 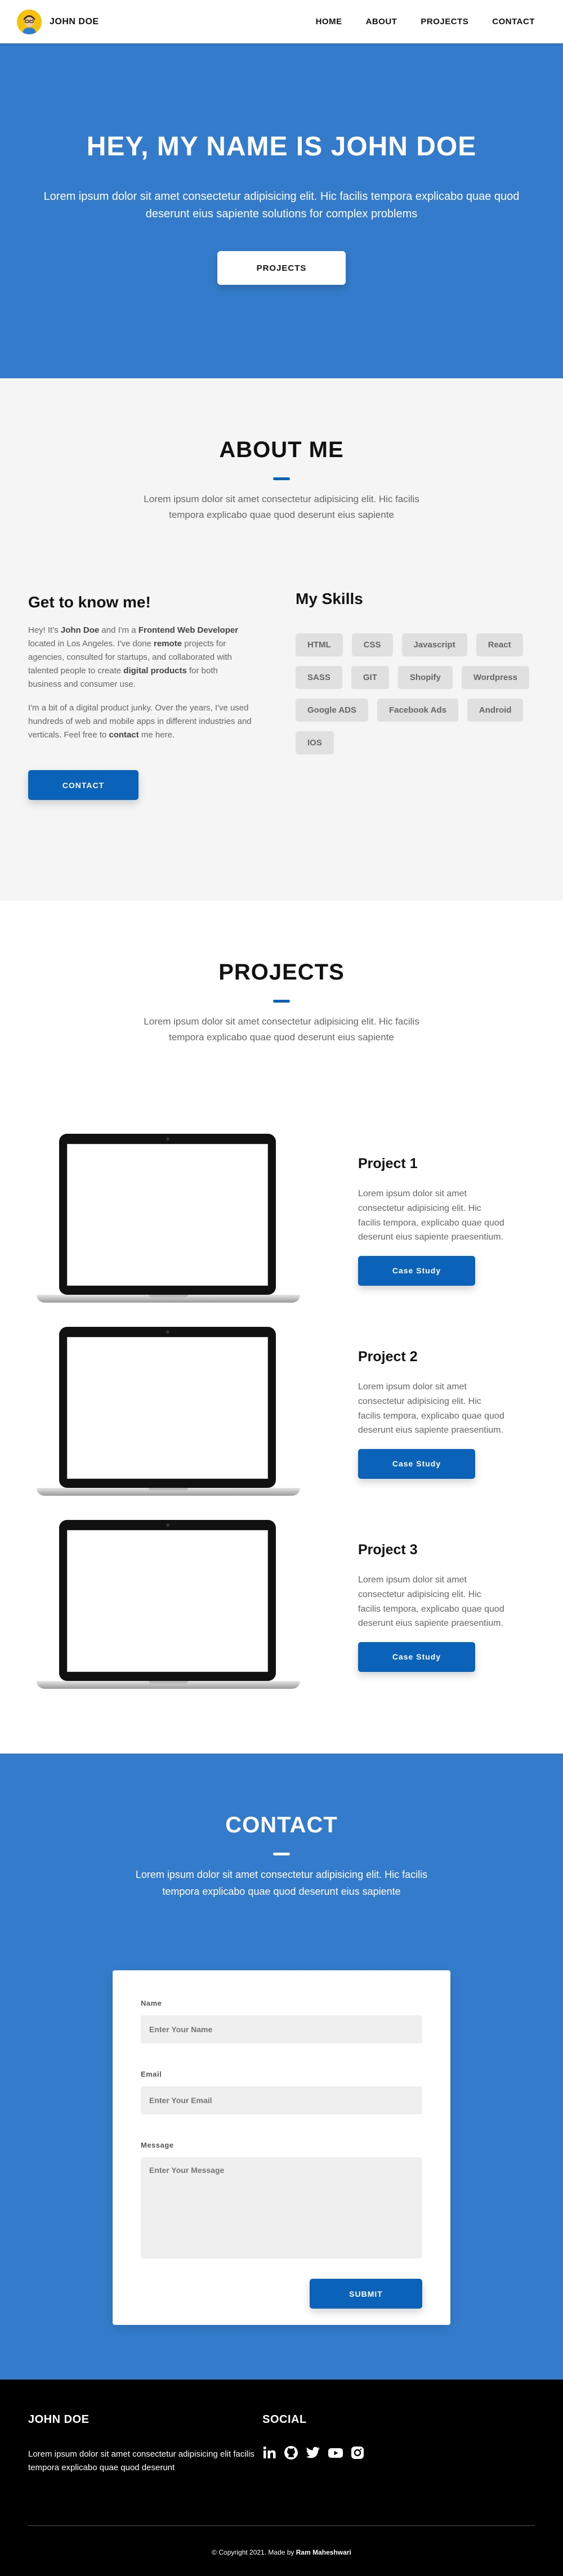 What do you see at coordinates (444, 21) in the screenshot?
I see `nav-projects: PROJECTS` at bounding box center [444, 21].